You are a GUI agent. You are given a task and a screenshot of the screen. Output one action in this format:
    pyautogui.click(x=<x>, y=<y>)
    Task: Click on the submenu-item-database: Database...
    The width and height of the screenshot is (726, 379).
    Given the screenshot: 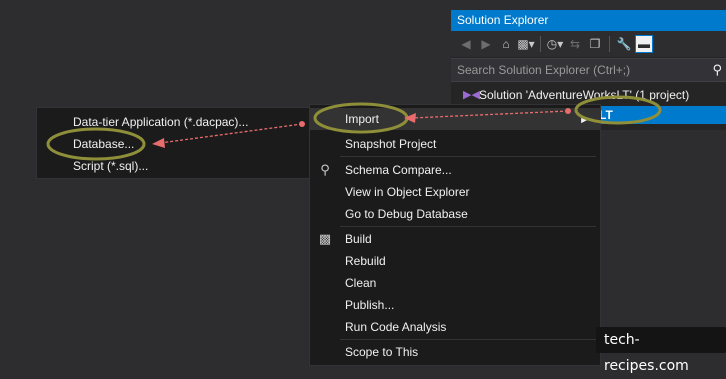 What is the action you would take?
    pyautogui.click(x=103, y=144)
    